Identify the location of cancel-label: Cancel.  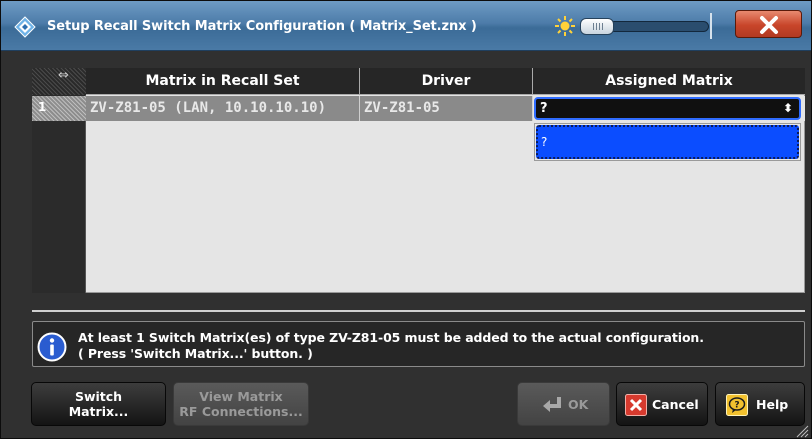
(675, 404).